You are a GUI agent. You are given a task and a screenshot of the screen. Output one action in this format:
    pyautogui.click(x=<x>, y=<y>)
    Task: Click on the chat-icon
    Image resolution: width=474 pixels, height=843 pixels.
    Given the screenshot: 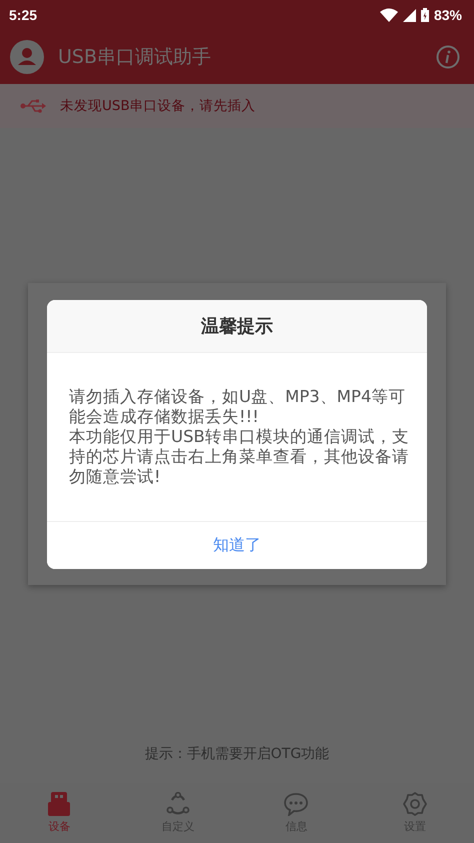 What is the action you would take?
    pyautogui.click(x=296, y=804)
    